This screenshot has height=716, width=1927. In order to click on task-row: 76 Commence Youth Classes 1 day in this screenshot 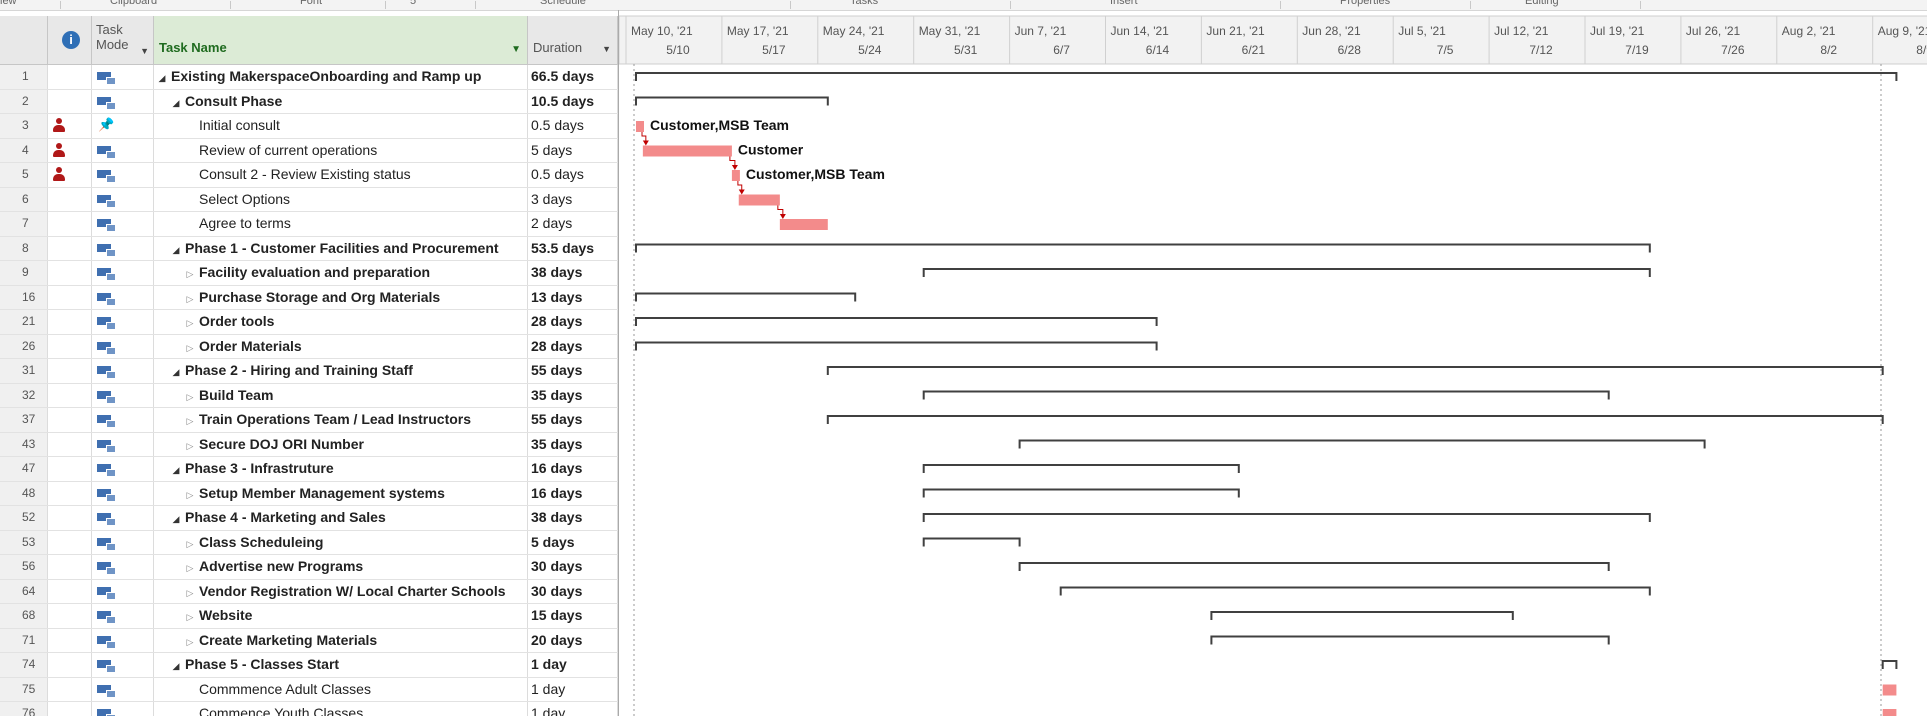, I will do `click(309, 709)`.